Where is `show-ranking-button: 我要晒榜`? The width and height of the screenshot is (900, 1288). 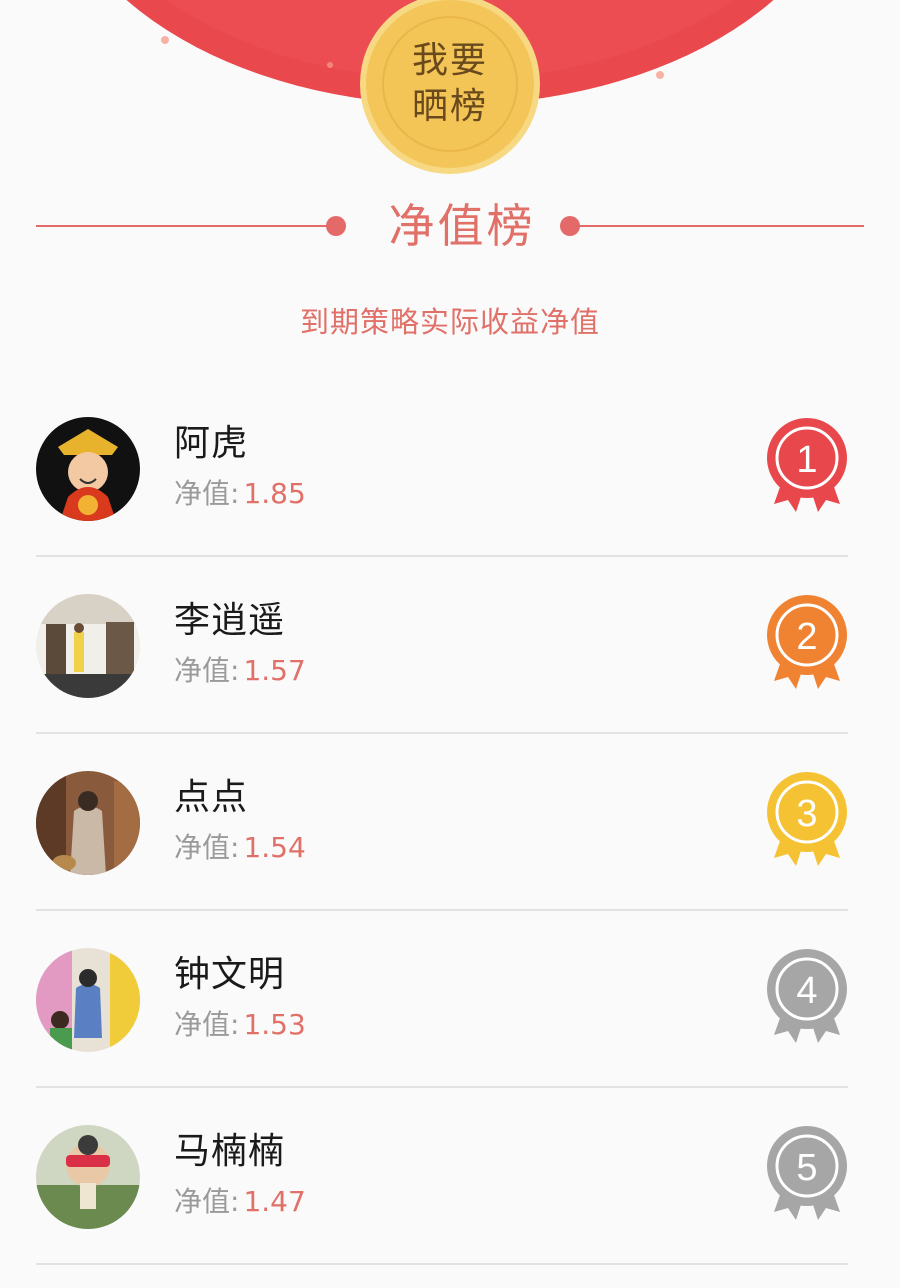
show-ranking-button: 我要晒榜 is located at coordinates (450, 84).